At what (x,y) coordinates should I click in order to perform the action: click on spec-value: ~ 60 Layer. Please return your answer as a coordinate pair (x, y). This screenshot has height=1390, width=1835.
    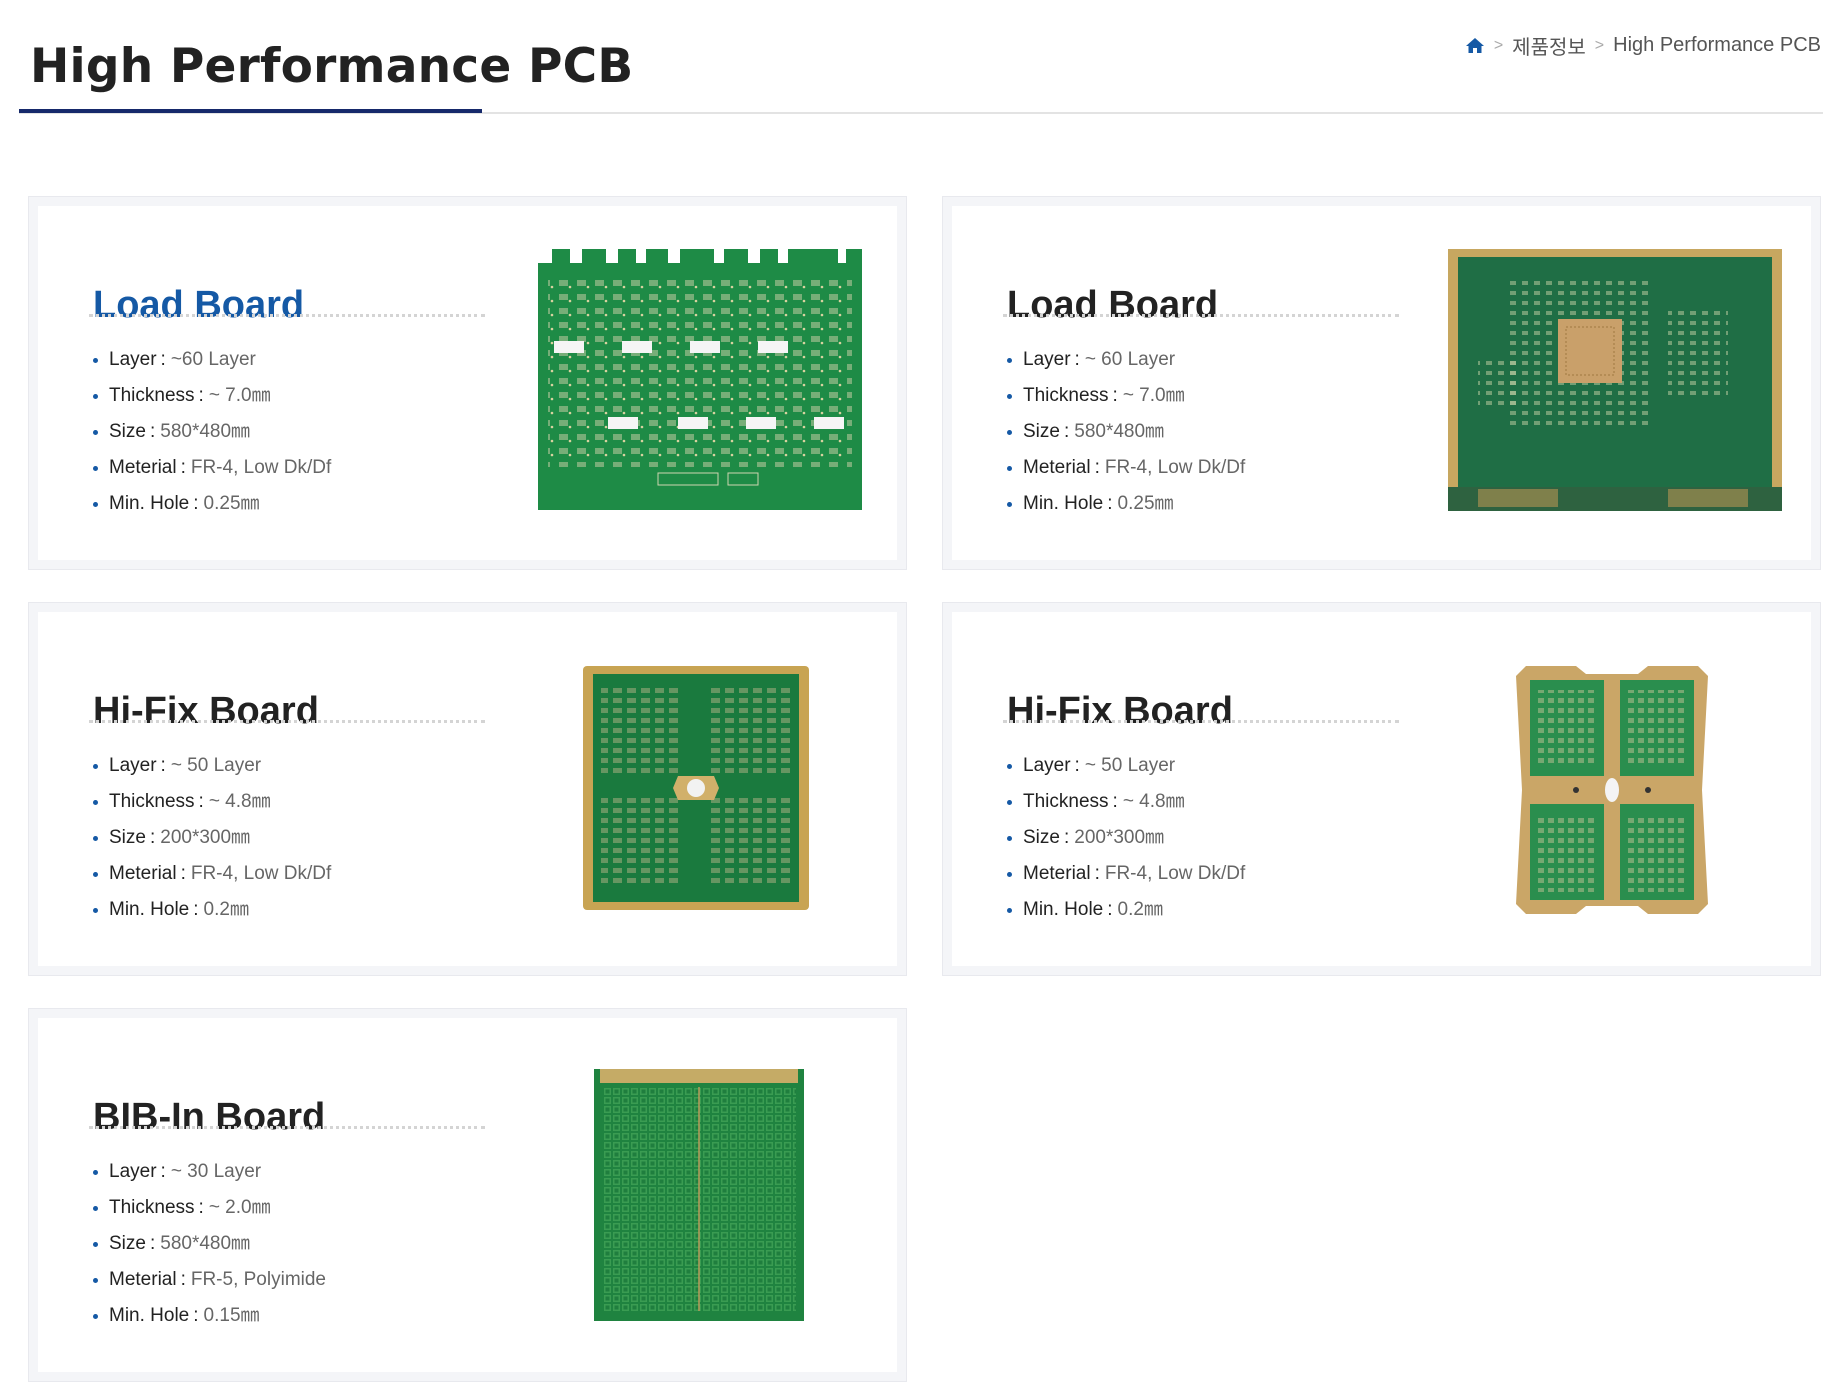
    Looking at the image, I should click on (1130, 359).